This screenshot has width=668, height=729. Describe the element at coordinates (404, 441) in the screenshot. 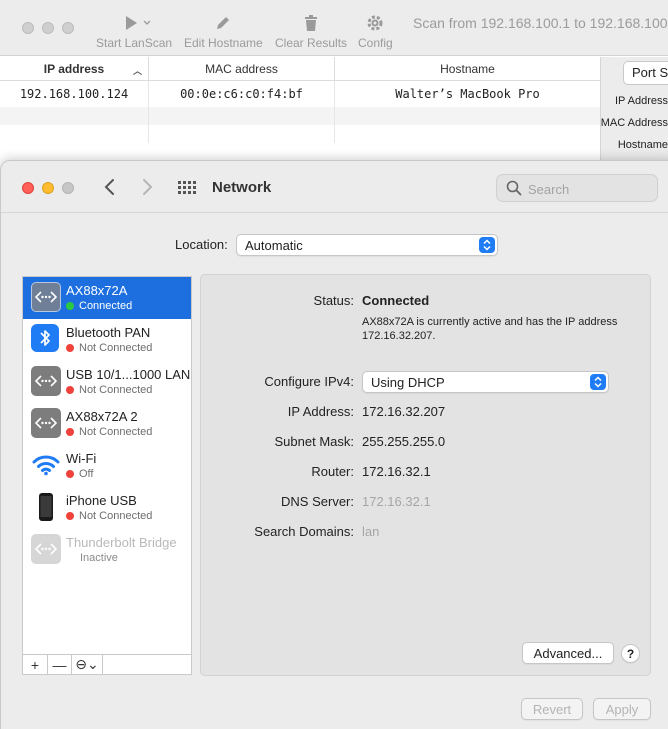

I see `subnet-mask-value: 255.255.255.0` at that location.